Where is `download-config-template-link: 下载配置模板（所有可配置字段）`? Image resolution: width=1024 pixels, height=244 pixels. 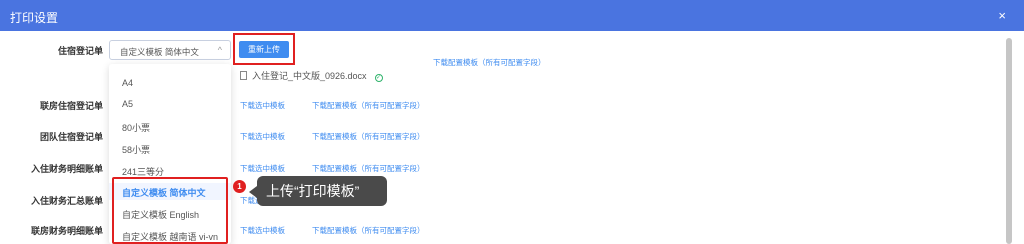
download-config-template-link: 下载配置模板（所有可配置字段） is located at coordinates (489, 62).